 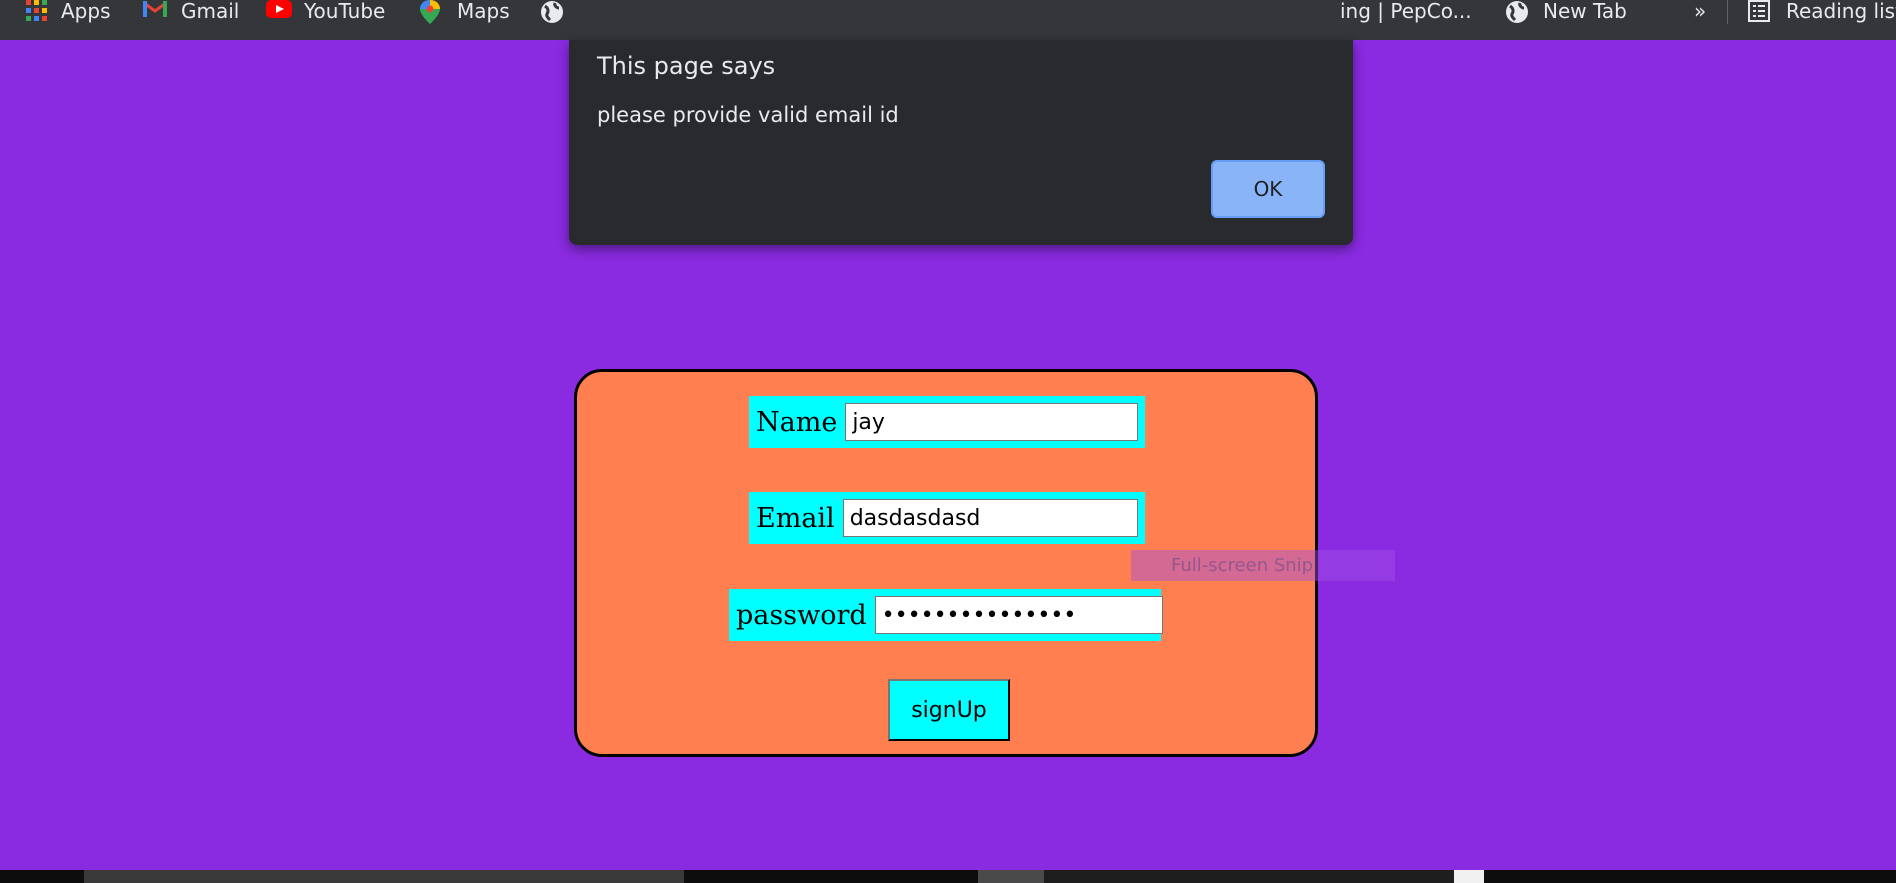 What do you see at coordinates (155, 11) in the screenshot?
I see `gmail-icon` at bounding box center [155, 11].